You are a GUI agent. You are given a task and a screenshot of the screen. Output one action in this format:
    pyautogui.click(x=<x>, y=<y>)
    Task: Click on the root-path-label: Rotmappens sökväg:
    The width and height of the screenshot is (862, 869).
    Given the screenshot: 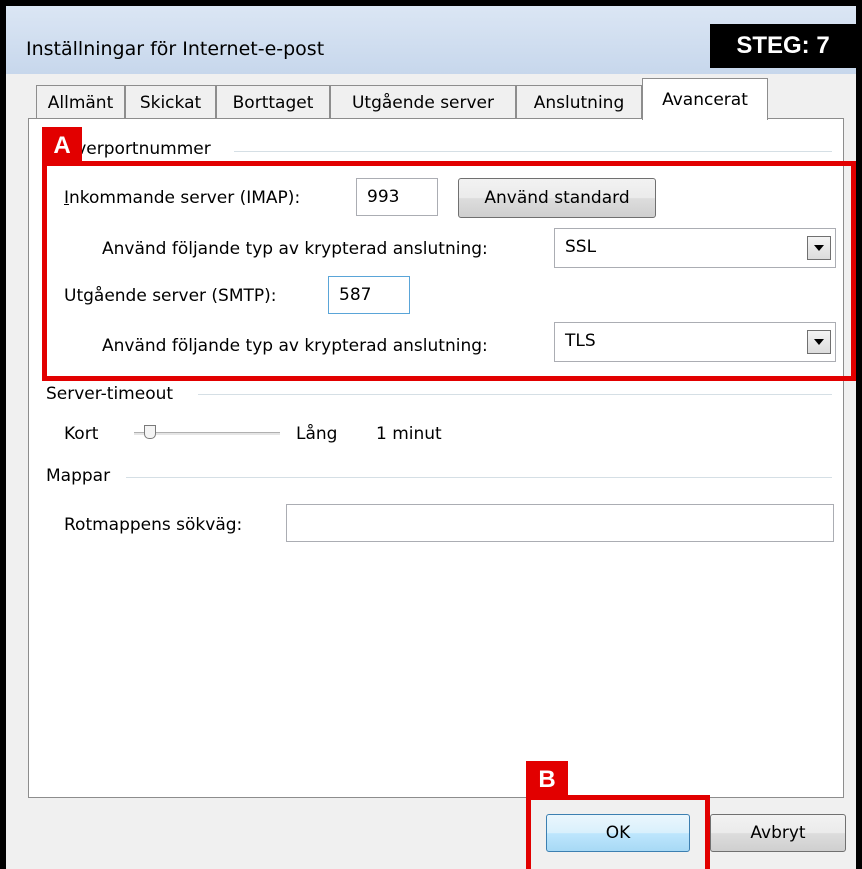 What is the action you would take?
    pyautogui.click(x=153, y=525)
    